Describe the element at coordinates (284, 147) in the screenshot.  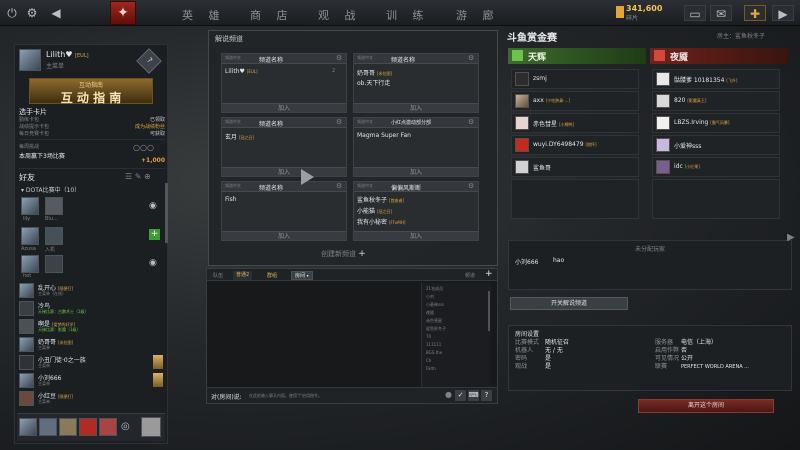
I see `channel-slot: 频道中文 频道名称 ⚙ 玄月 [冠之召] 加入` at that location.